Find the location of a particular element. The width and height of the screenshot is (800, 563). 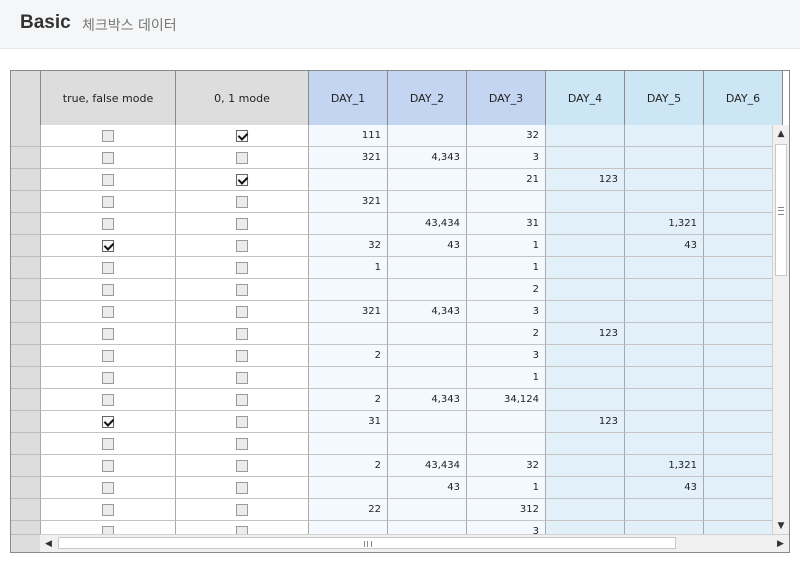

cell-day_2: 43,434 is located at coordinates (427, 466).